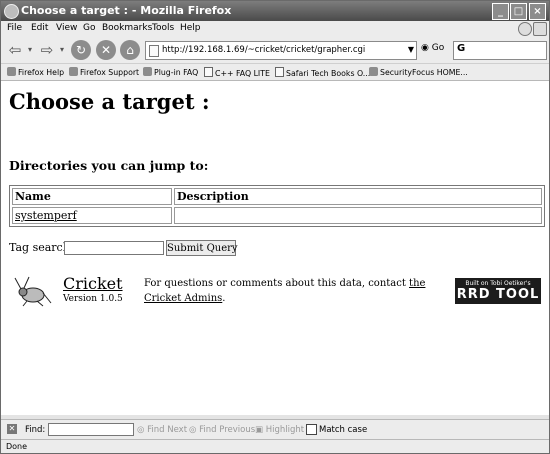 The height and width of the screenshot is (454, 550). I want to click on menu-tools: Tools, so click(163, 28).